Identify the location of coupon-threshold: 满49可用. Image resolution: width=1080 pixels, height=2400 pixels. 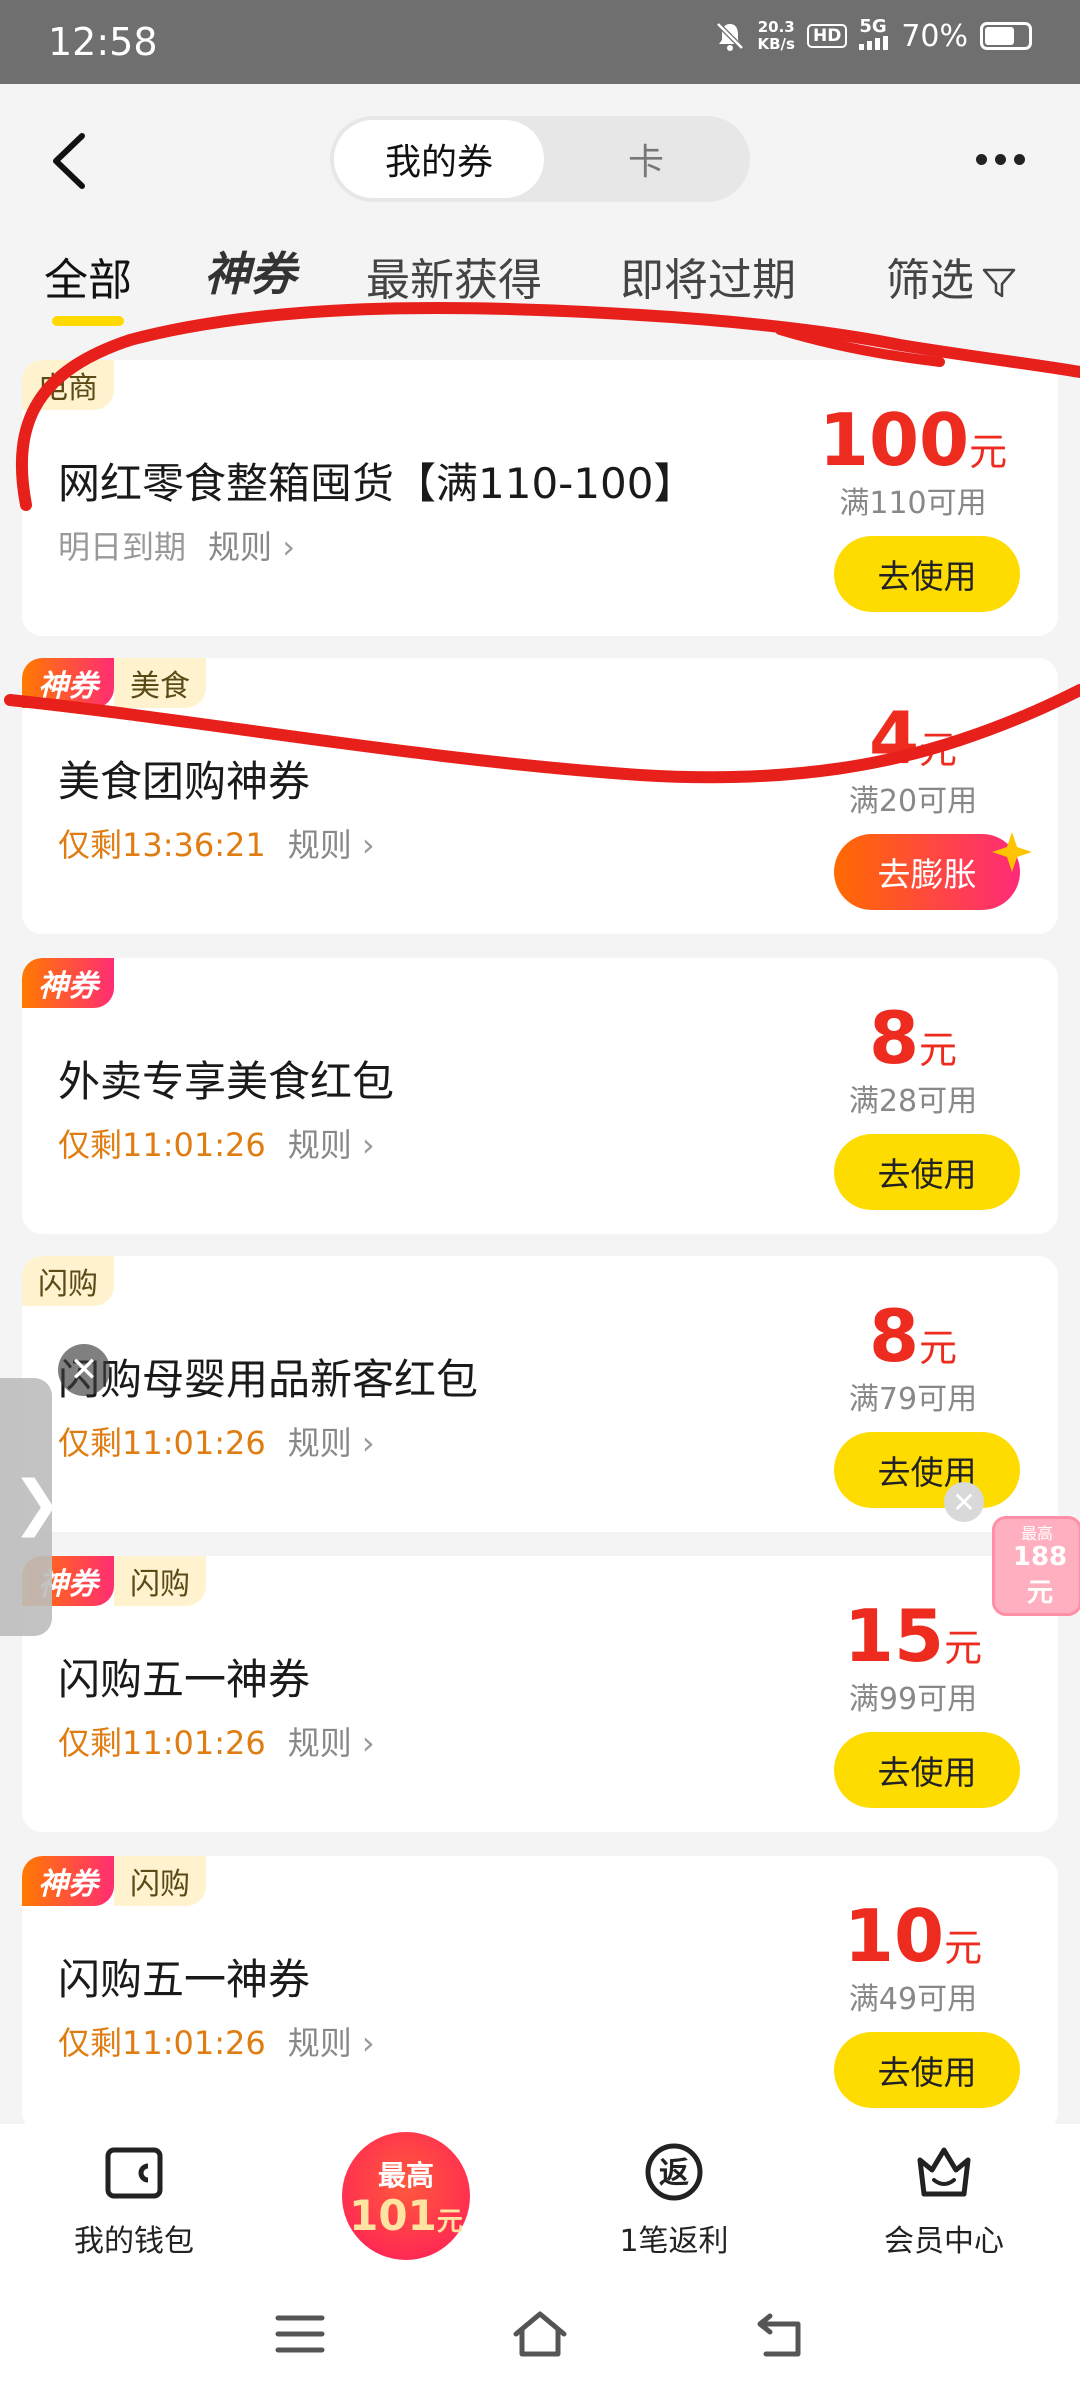
(913, 1999).